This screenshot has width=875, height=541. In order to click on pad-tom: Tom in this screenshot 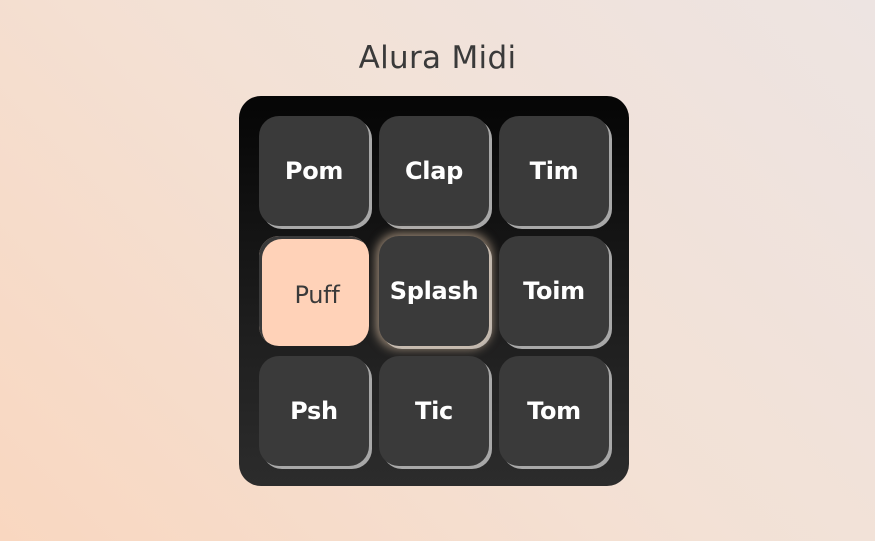, I will do `click(554, 411)`.